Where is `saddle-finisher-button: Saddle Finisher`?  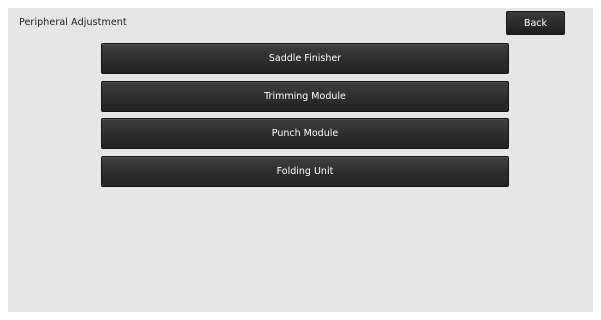
saddle-finisher-button: Saddle Finisher is located at coordinates (305, 58).